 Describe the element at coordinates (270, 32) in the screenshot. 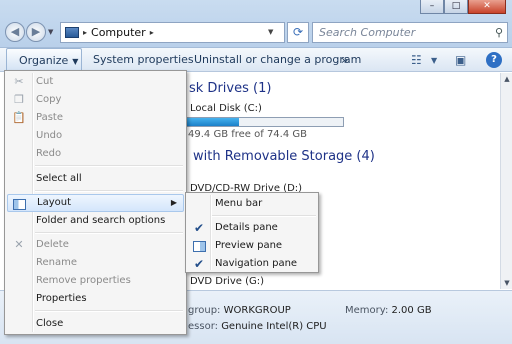

I see `address-dropdown-icon: ▼` at that location.